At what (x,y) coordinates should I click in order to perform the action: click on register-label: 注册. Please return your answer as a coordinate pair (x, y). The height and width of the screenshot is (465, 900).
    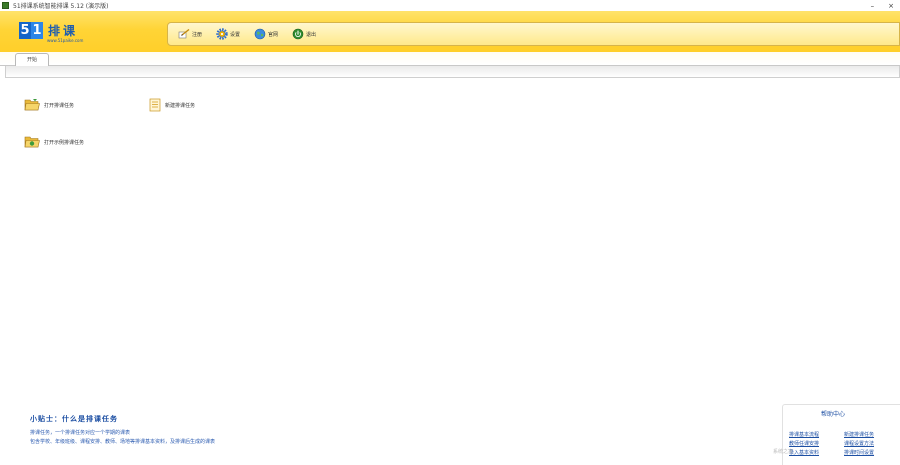
    Looking at the image, I should click on (197, 34).